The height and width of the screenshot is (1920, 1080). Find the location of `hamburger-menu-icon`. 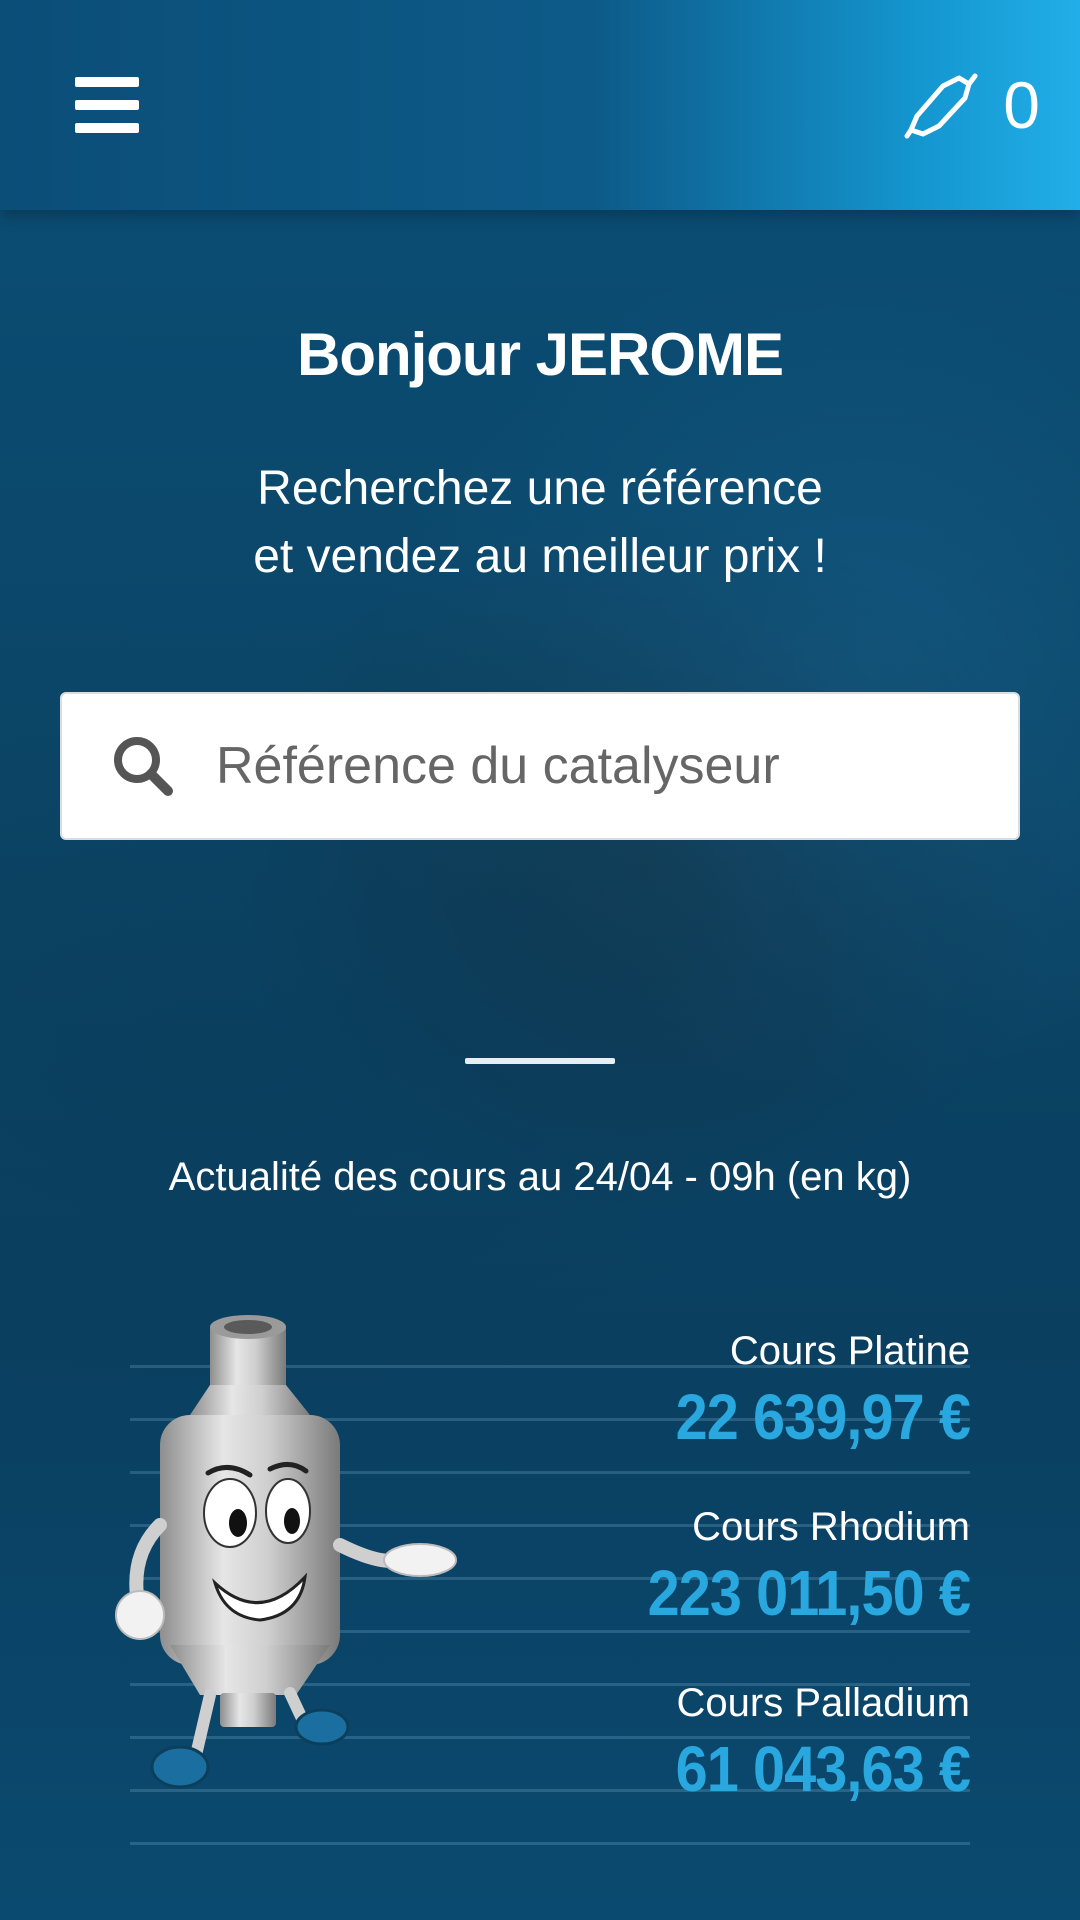

hamburger-menu-icon is located at coordinates (105, 105).